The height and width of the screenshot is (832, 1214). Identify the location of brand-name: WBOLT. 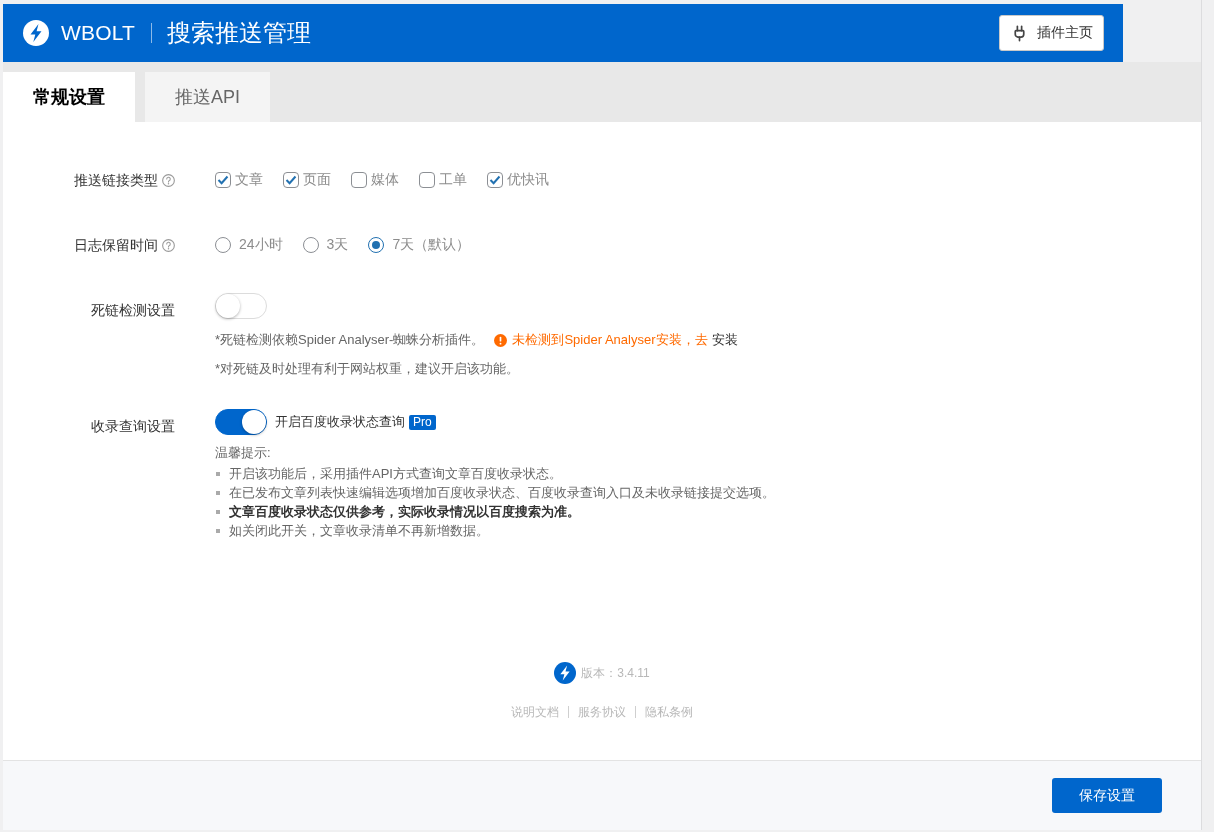
(98, 33).